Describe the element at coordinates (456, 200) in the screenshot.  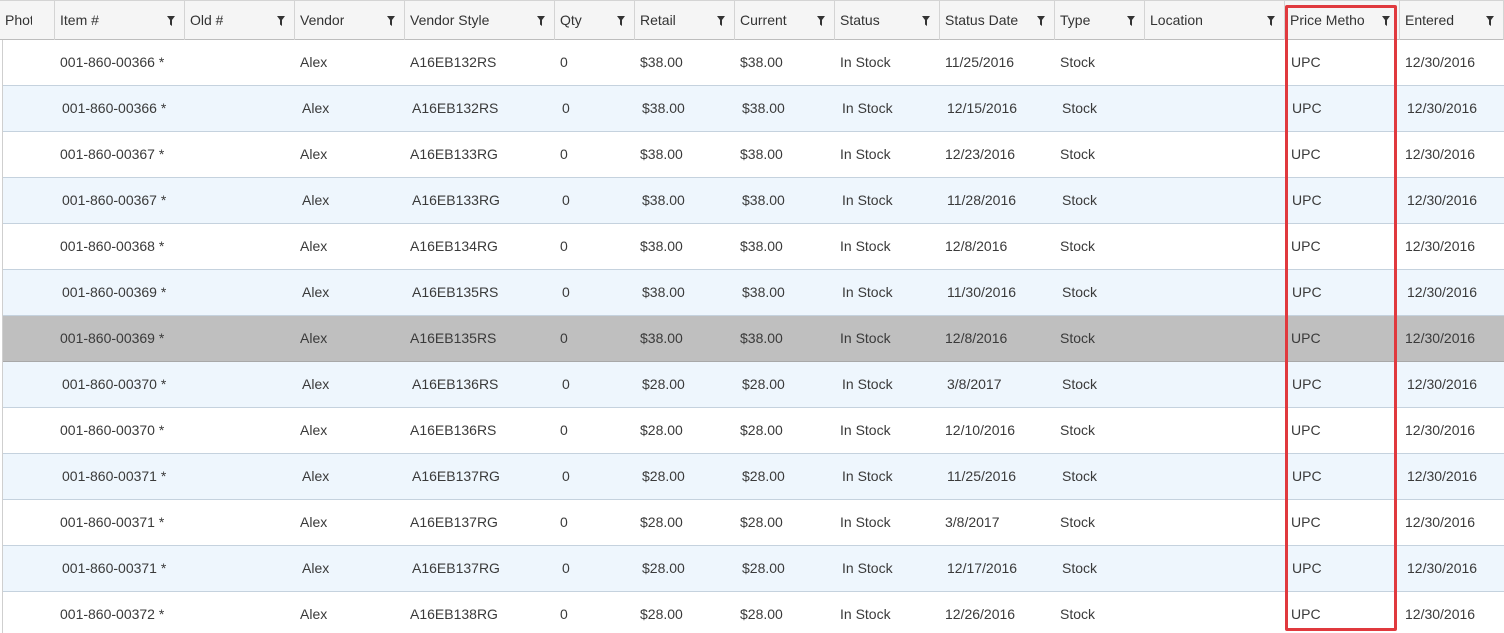
I see `cell-vendor-style: A16EB133RG` at that location.